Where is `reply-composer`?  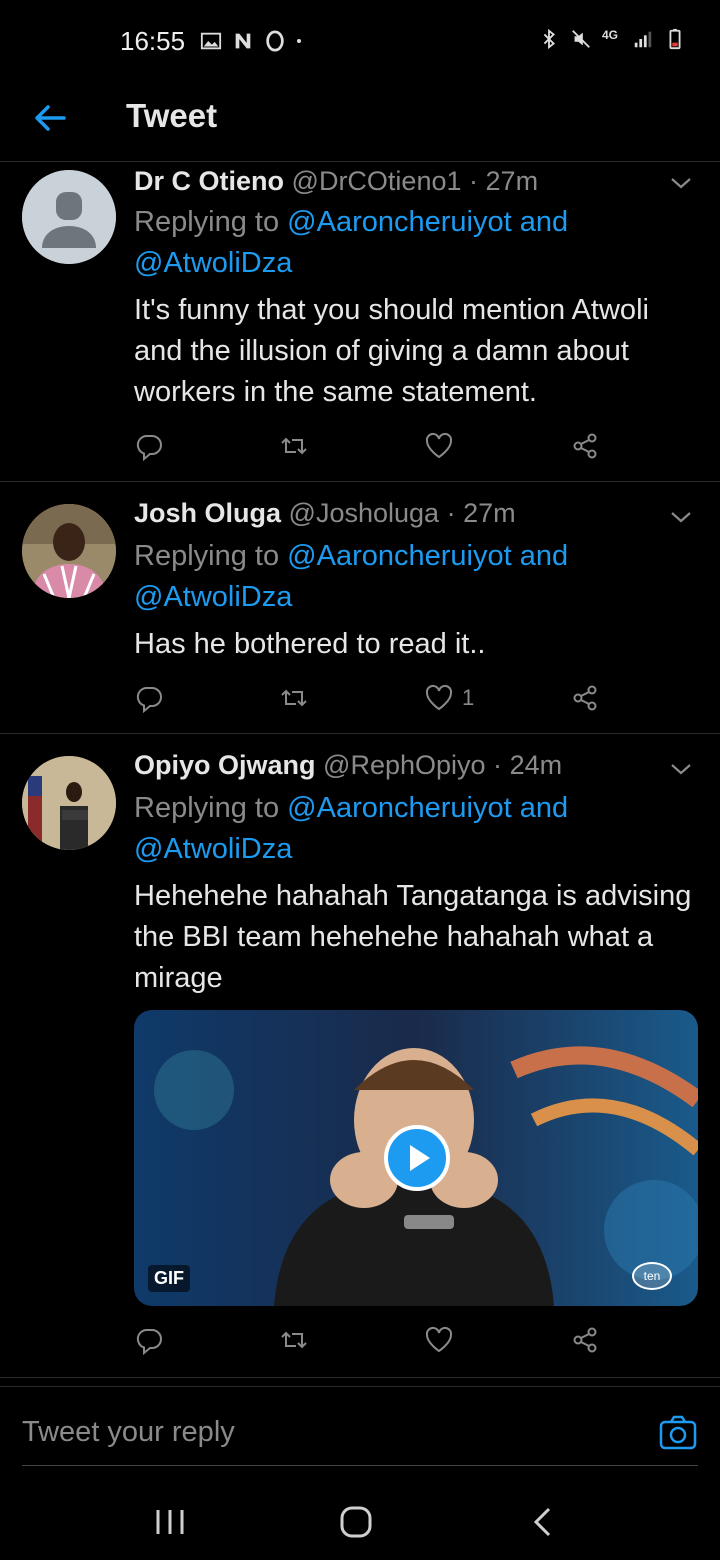
reply-composer is located at coordinates (360, 1431).